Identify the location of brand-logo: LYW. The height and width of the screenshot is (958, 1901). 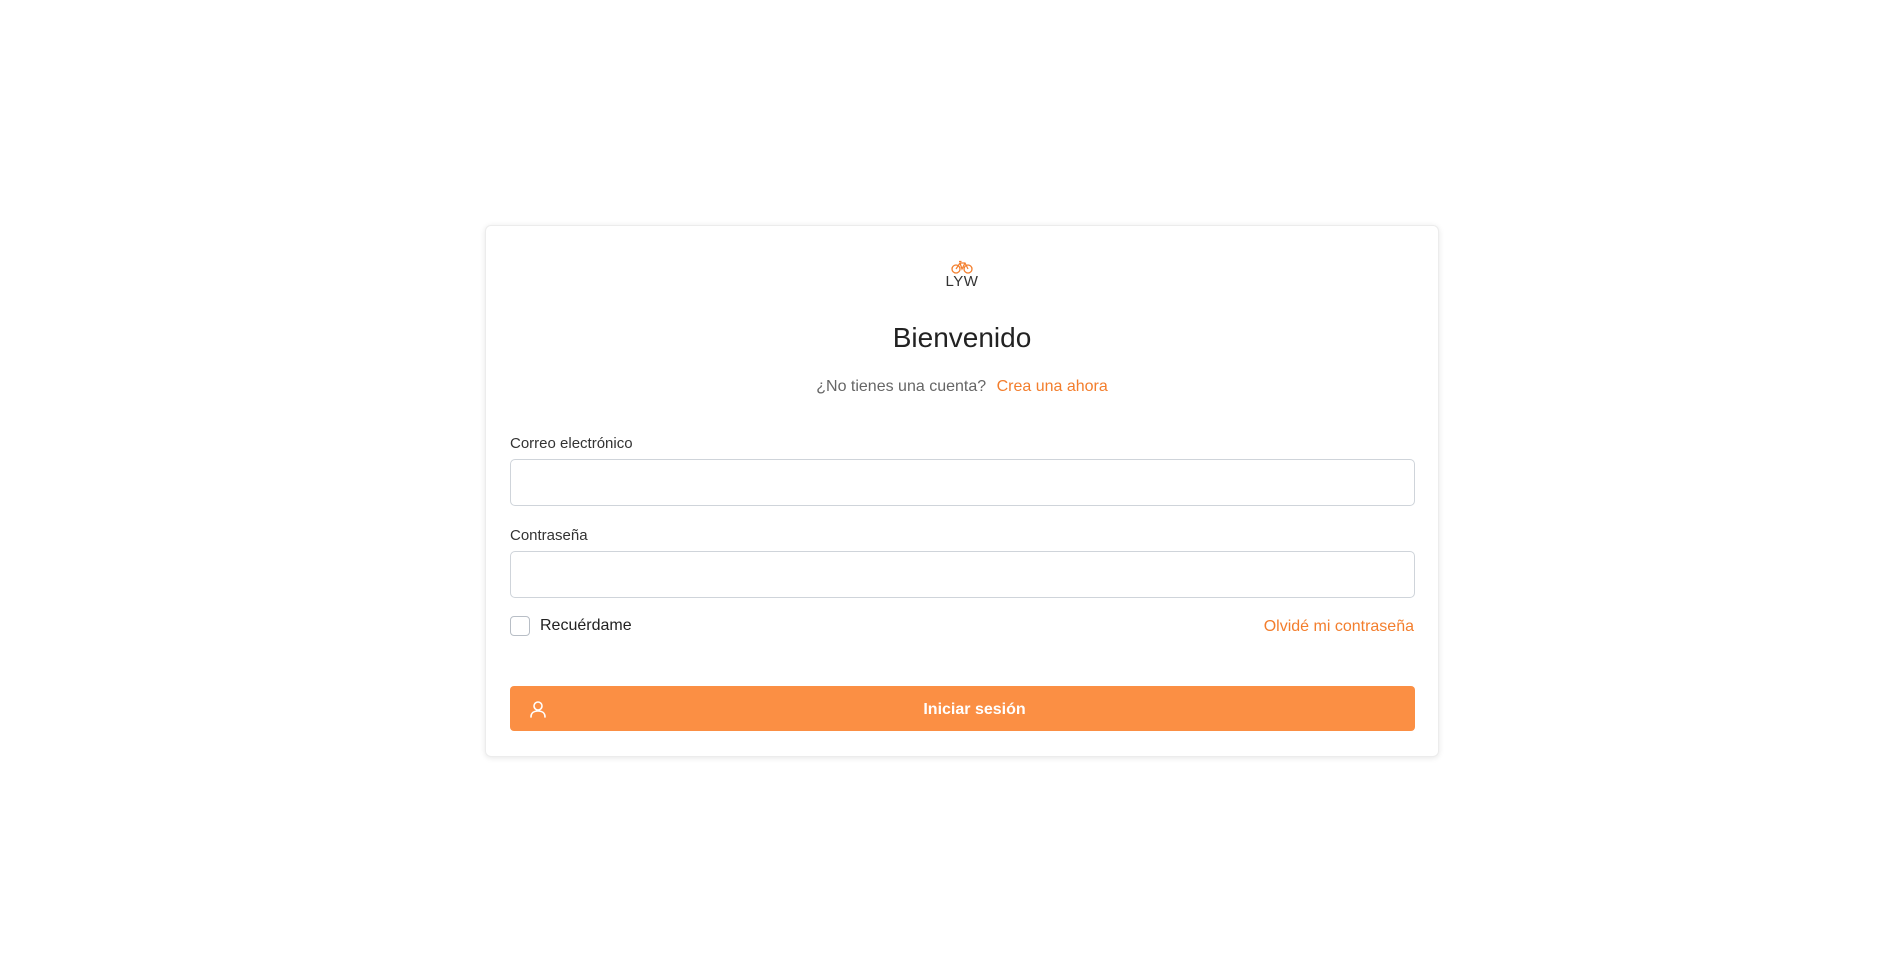
(962, 275).